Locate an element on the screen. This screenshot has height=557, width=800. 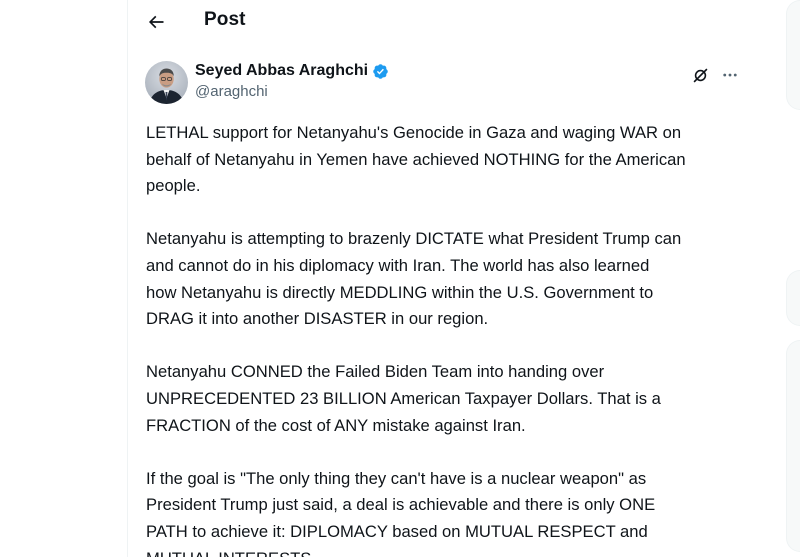
post-author-row: Seyed Abbas Araghchi @araghchi is located at coordinates (452, 83).